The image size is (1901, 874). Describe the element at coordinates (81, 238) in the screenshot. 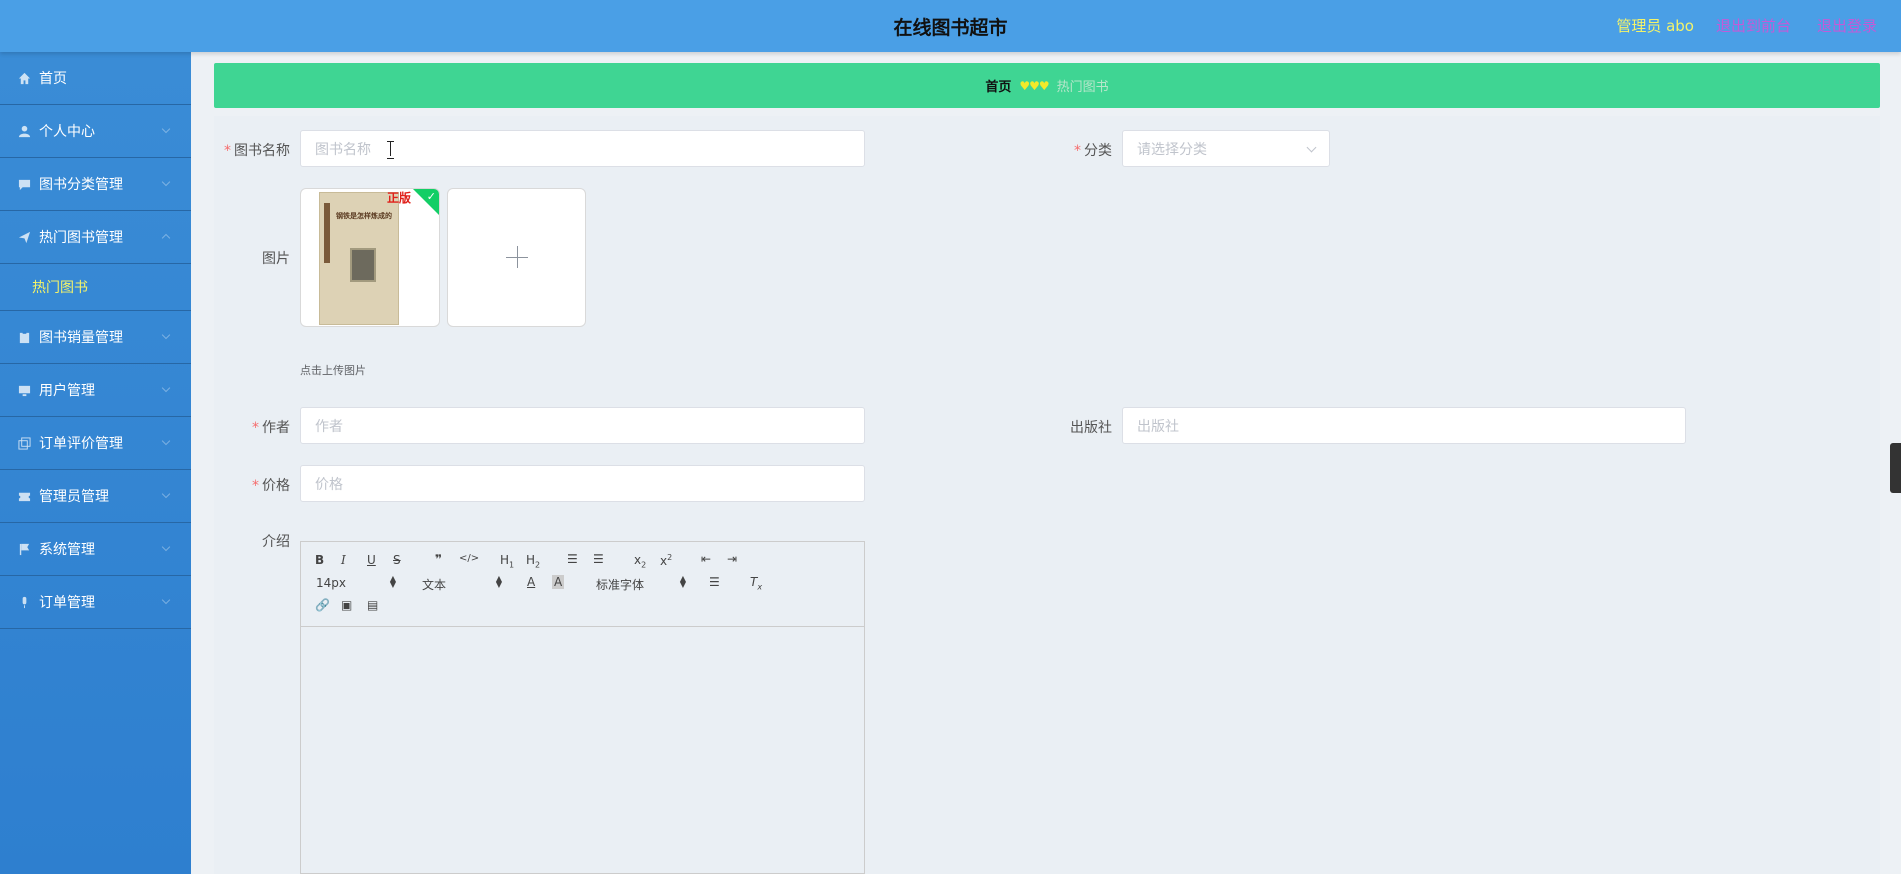

I see `sidebar-item-label: 热门图书管理` at that location.